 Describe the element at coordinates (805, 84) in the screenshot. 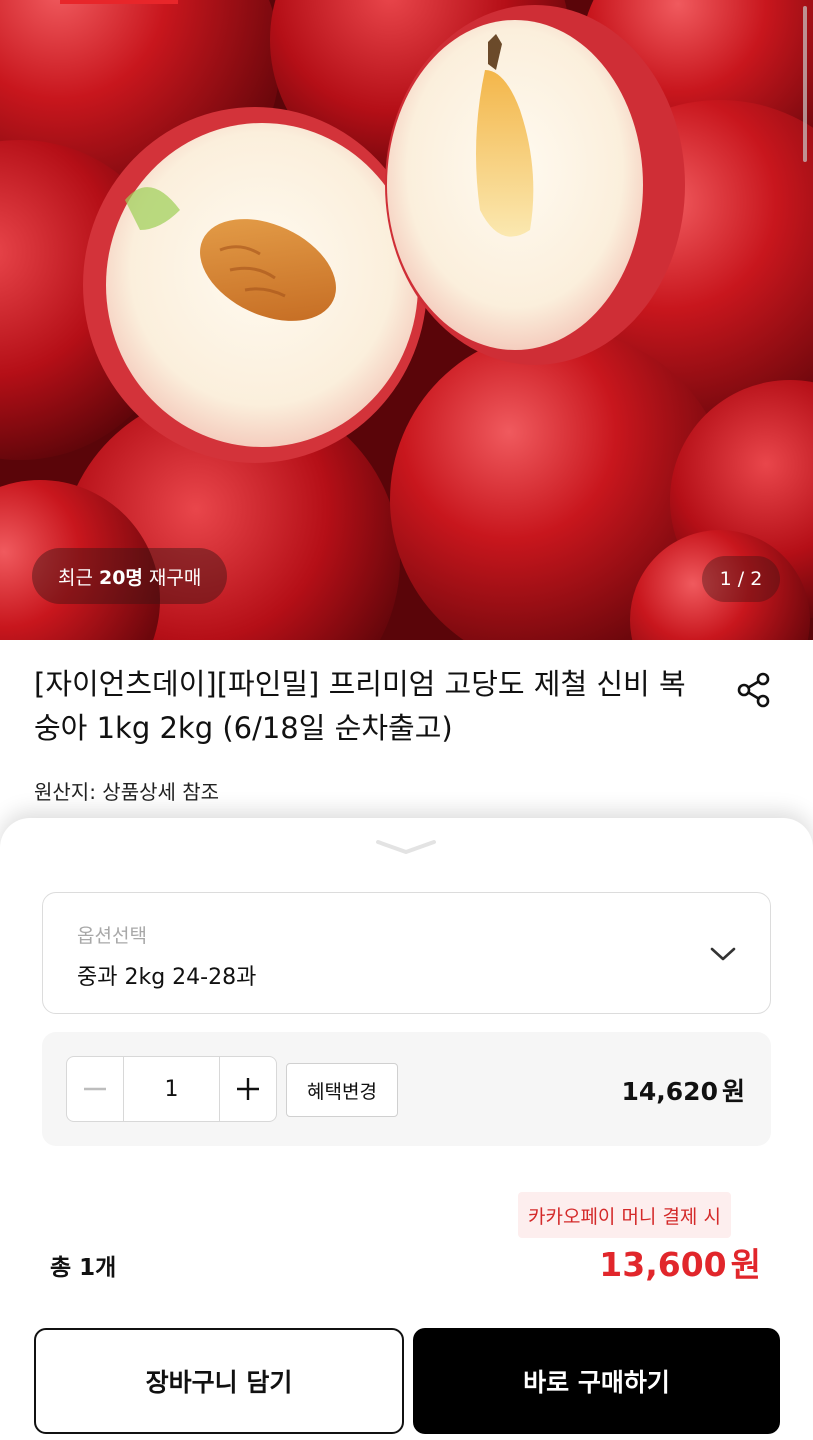

I see `scrollbar-thumb` at that location.